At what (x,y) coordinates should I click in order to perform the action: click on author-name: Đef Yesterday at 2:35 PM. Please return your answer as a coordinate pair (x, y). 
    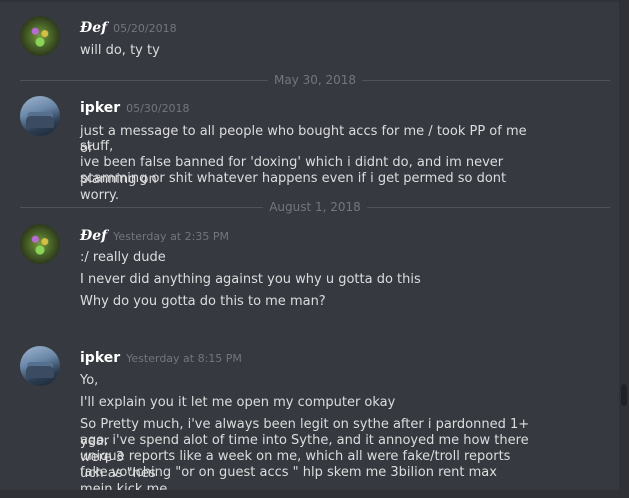
    Looking at the image, I should click on (154, 236).